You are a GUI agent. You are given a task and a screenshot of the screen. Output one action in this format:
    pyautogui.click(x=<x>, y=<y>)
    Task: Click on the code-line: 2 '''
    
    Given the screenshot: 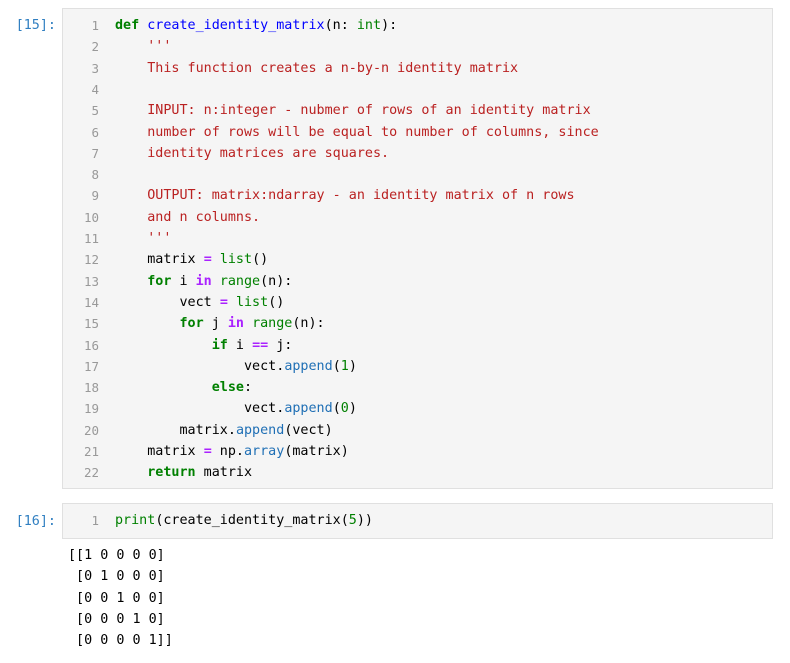 What is the action you would take?
    pyautogui.click(x=417, y=46)
    